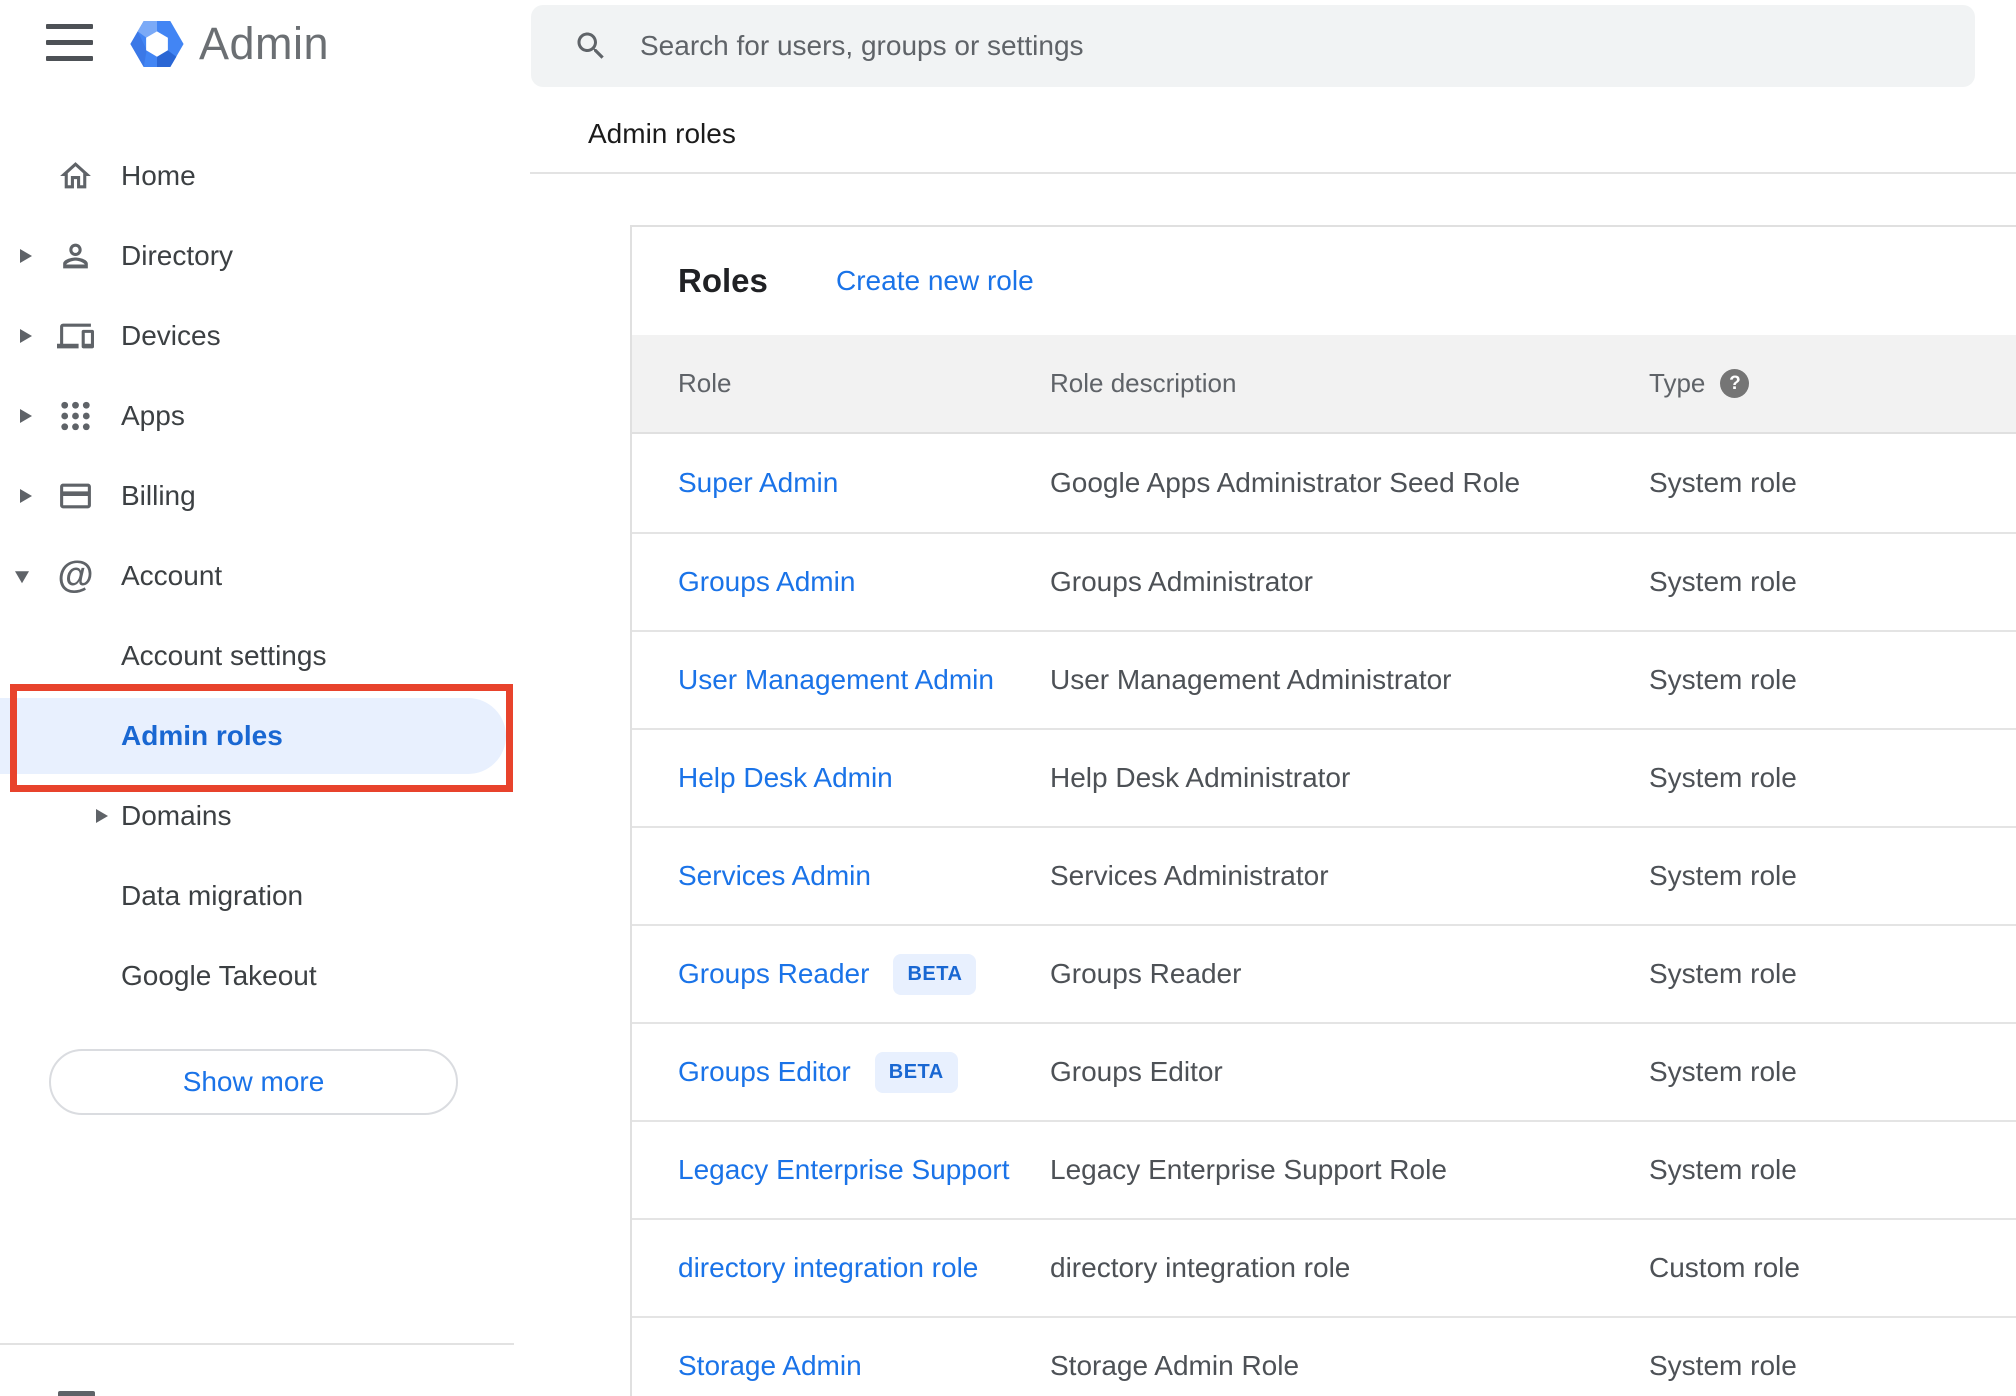  I want to click on sidebar-item-label: Data migration, so click(212, 895).